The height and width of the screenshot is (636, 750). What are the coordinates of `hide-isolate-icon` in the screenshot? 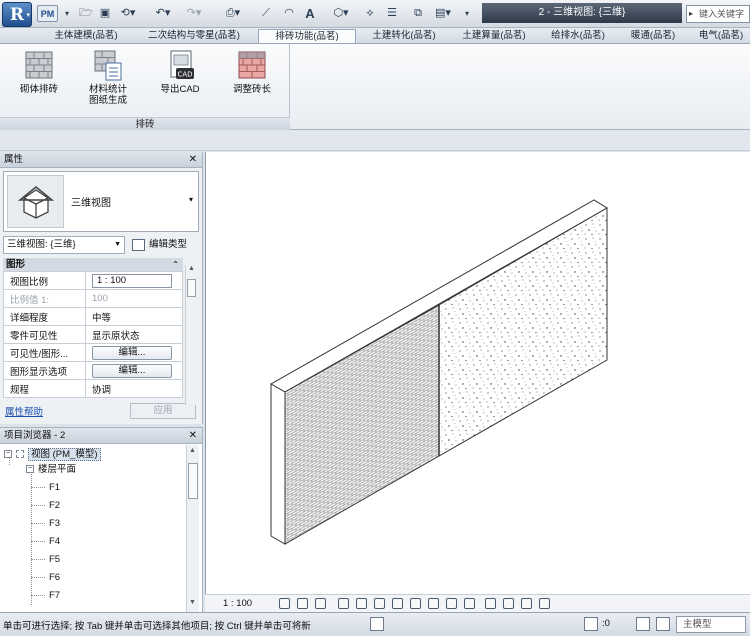 It's located at (433, 603).